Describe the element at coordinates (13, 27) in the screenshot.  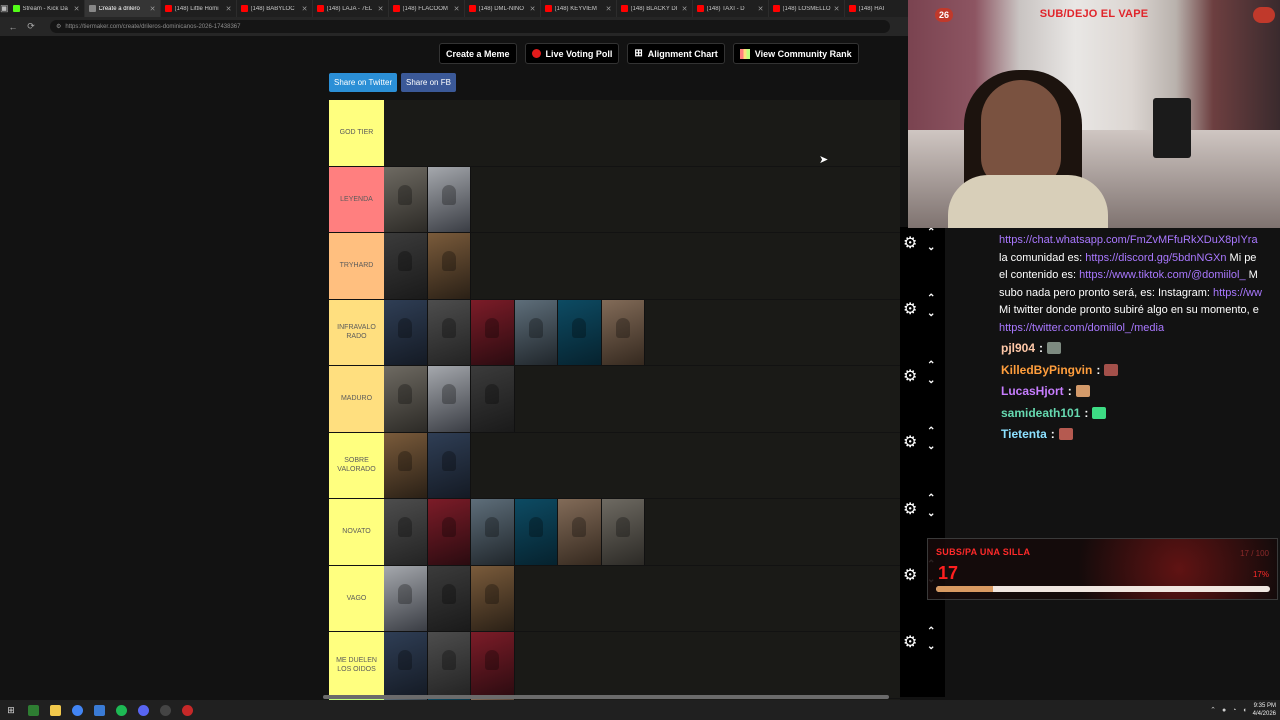
I see `back-icon: ←` at that location.